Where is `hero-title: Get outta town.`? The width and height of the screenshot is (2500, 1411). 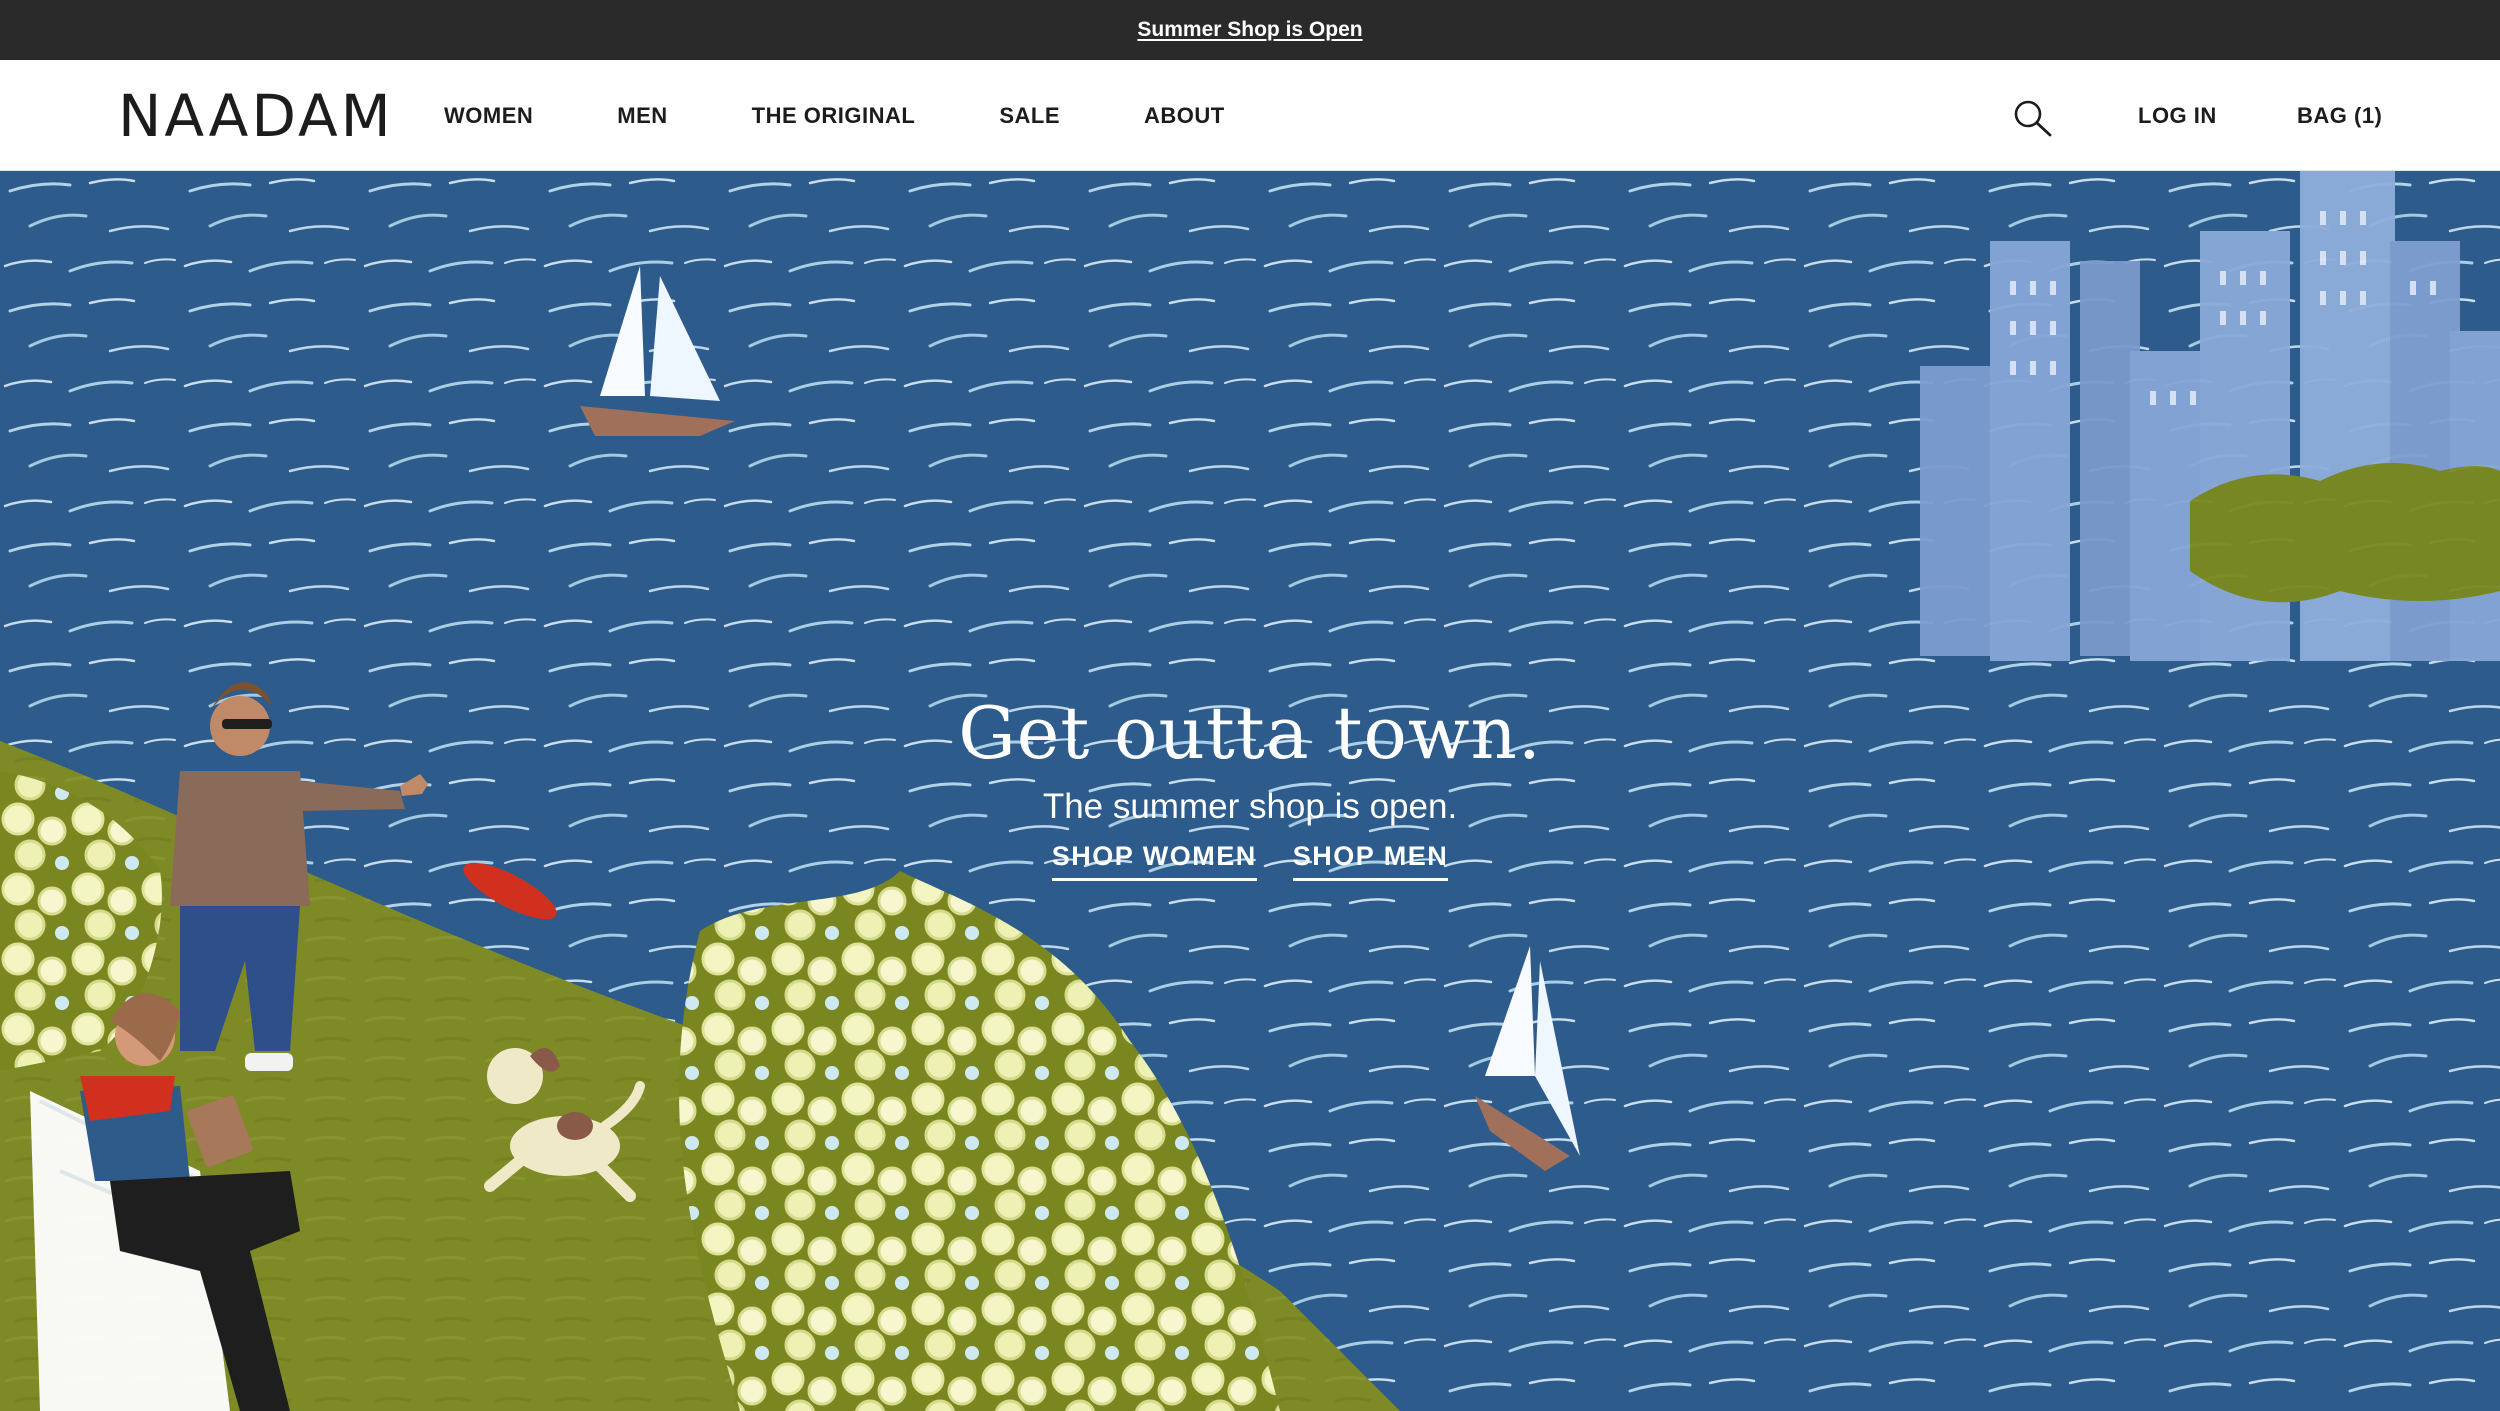
hero-title: Get outta town. is located at coordinates (1250, 733).